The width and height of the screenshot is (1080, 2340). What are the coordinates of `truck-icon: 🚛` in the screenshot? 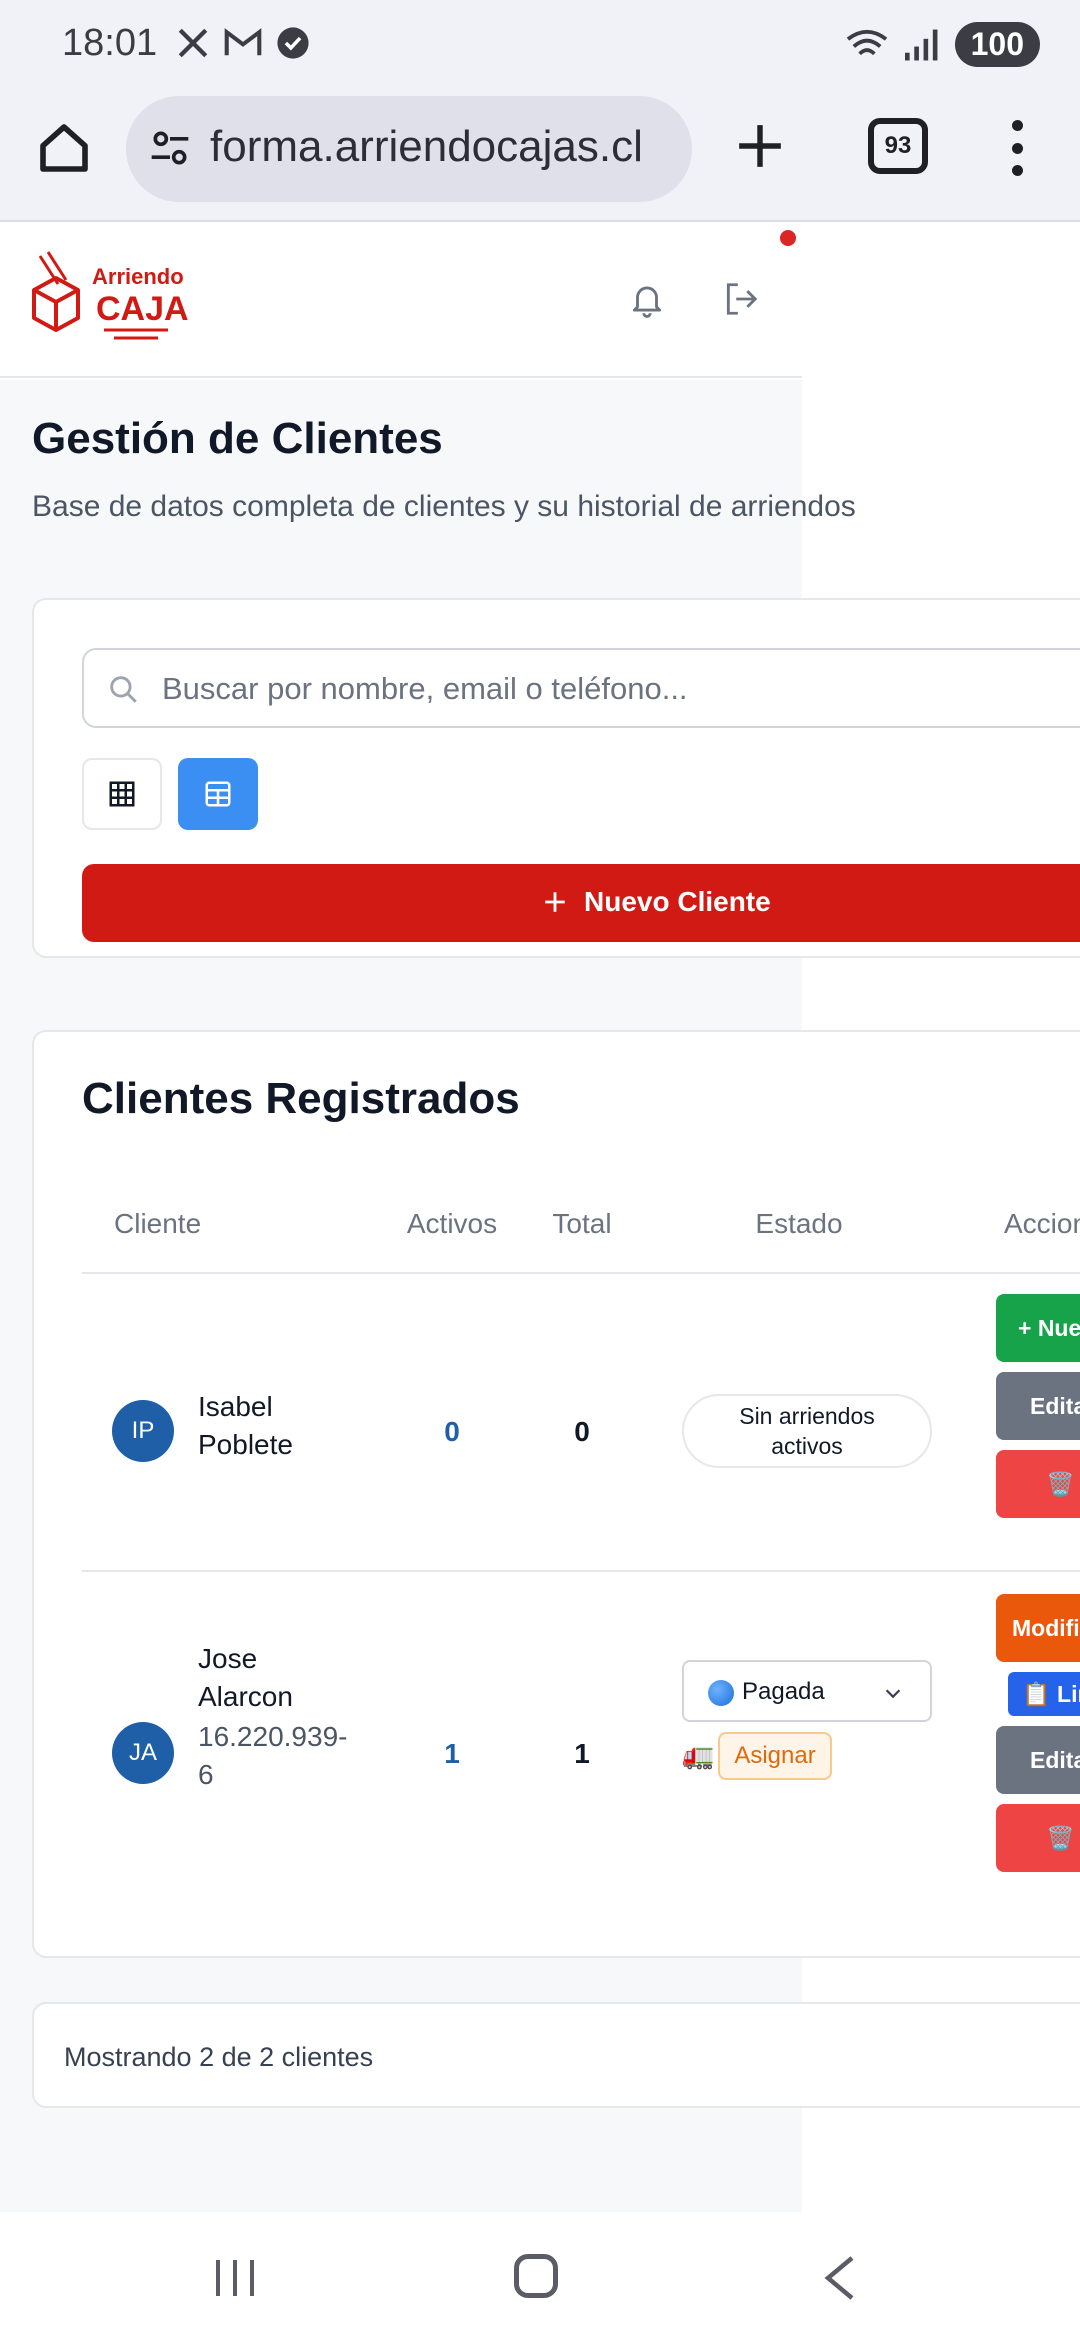 It's located at (698, 1755).